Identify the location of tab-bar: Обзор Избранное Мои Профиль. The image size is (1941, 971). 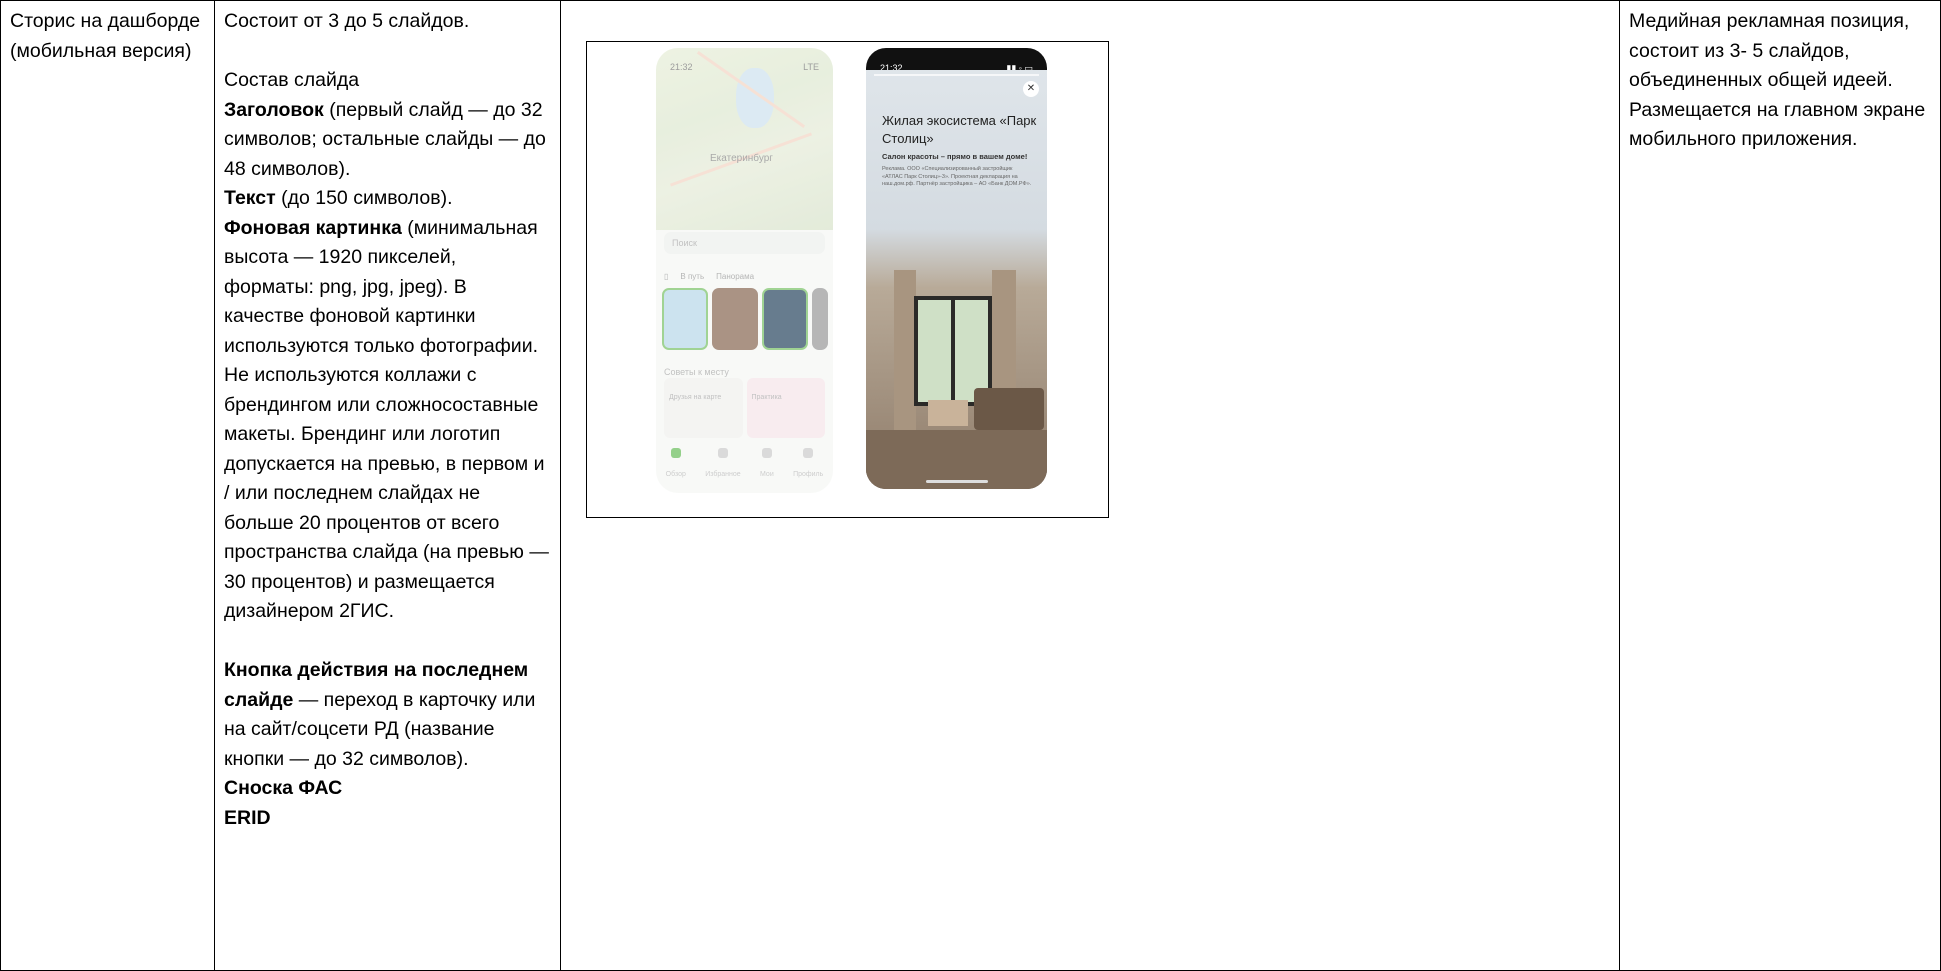
(744, 469).